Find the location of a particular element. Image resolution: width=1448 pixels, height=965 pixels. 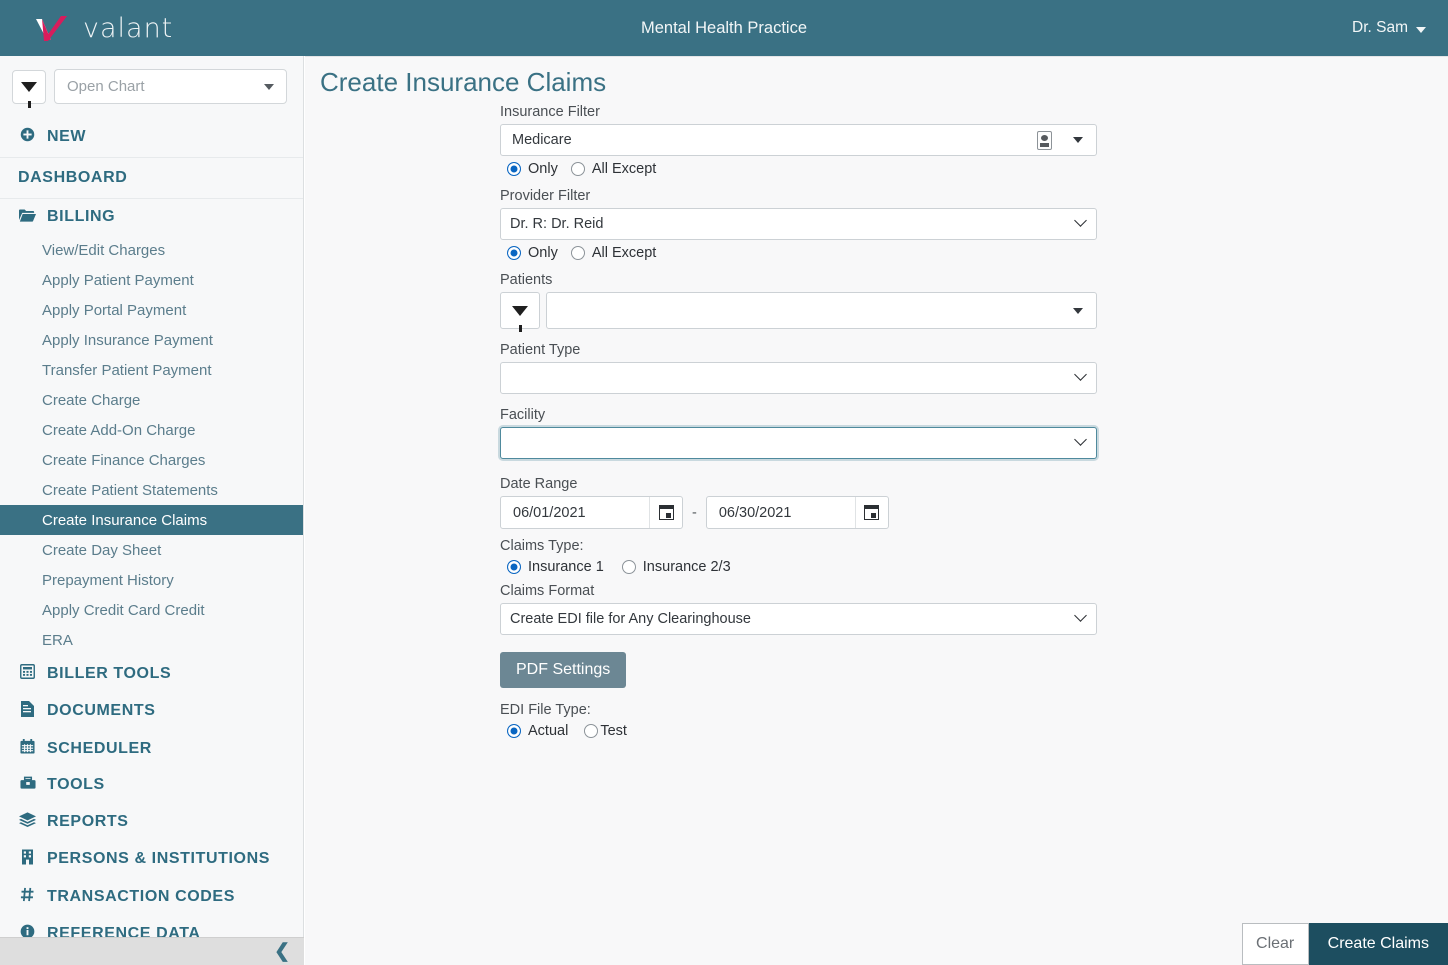

insurance-filter-label: Insurance Filter is located at coordinates (550, 112).